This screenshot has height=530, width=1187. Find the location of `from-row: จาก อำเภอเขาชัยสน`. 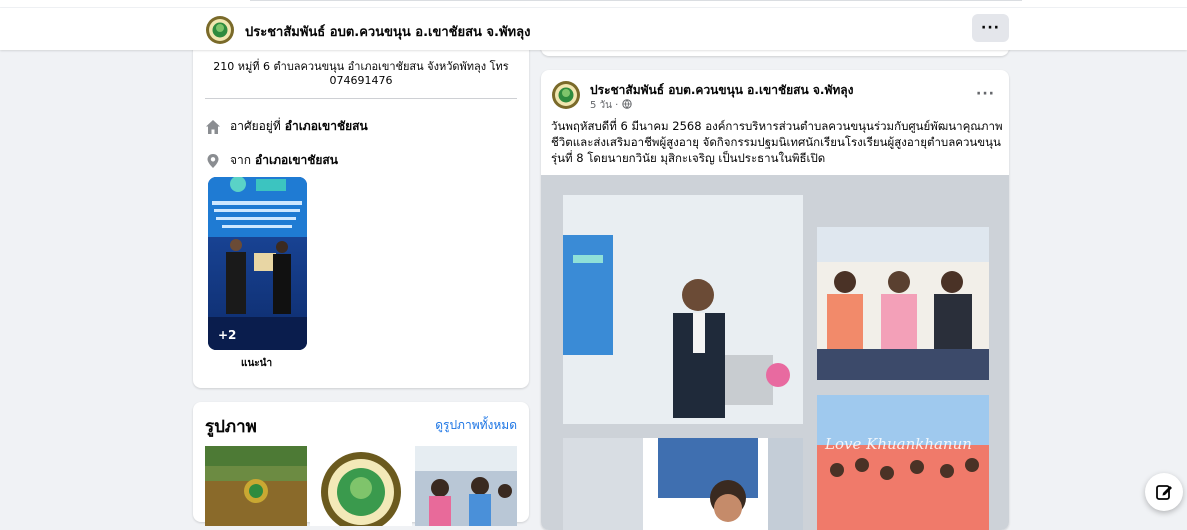

from-row: จาก อำเภอเขาชัยสน is located at coordinates (271, 160).